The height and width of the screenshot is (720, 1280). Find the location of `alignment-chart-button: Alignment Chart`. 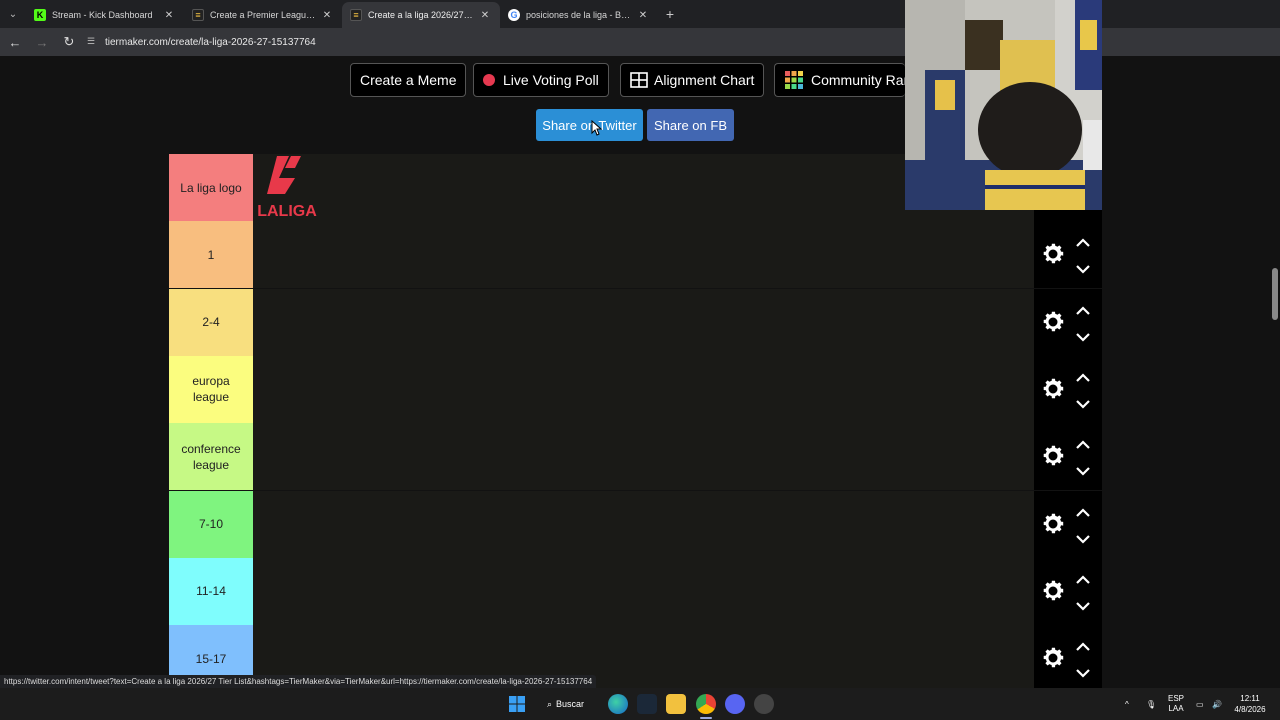

alignment-chart-button: Alignment Chart is located at coordinates (692, 80).